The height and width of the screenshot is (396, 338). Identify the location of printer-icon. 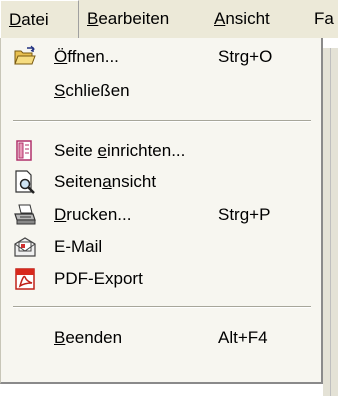
(25, 215).